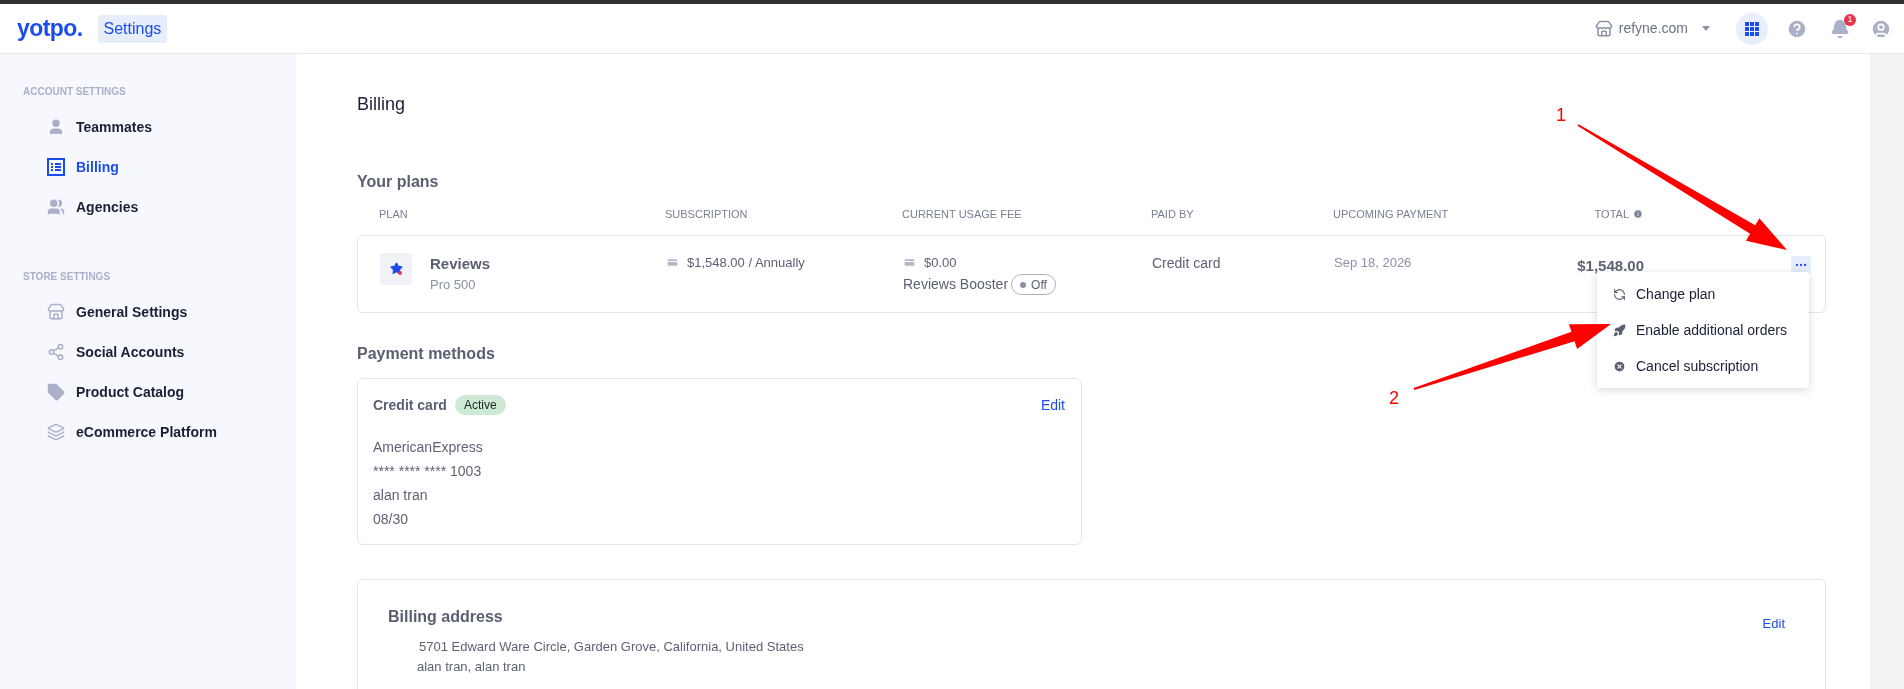 Image resolution: width=1904 pixels, height=689 pixels. I want to click on sidebar-item: General Settings, so click(159, 312).